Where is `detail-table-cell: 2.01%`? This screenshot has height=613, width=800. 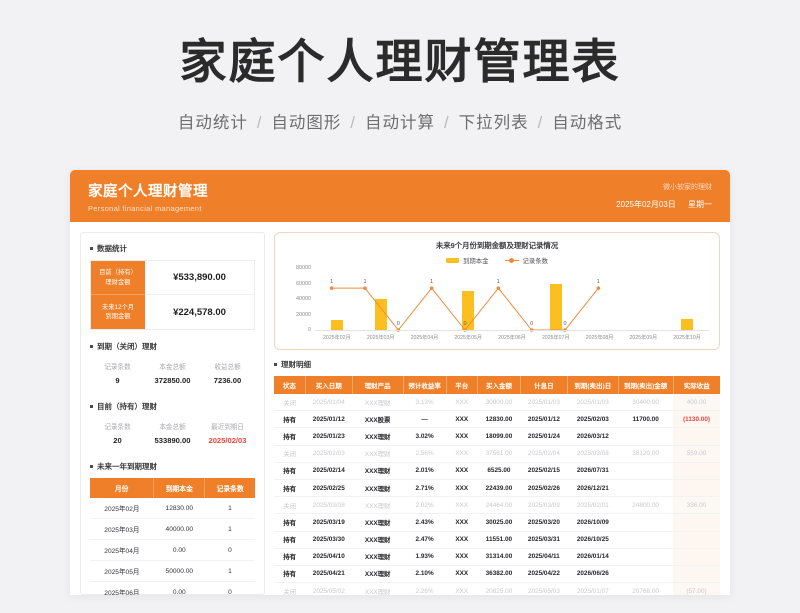 detail-table-cell: 2.01% is located at coordinates (425, 471).